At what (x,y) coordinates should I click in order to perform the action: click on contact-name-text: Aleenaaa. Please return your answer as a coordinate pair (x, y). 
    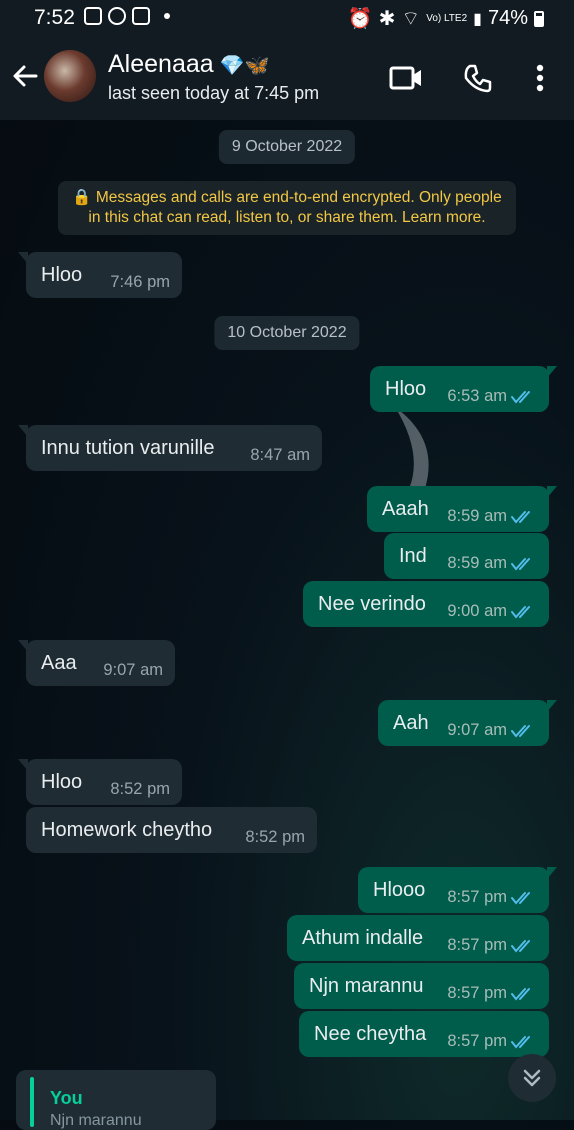
    Looking at the image, I should click on (161, 64).